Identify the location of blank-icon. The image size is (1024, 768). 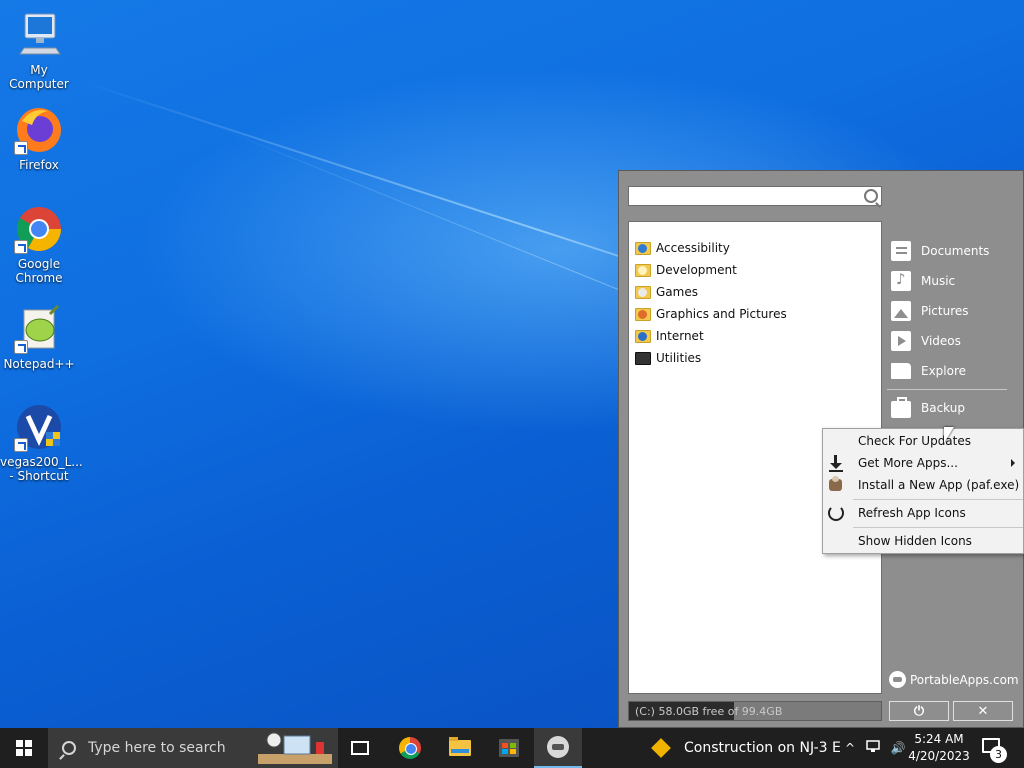
(836, 541).